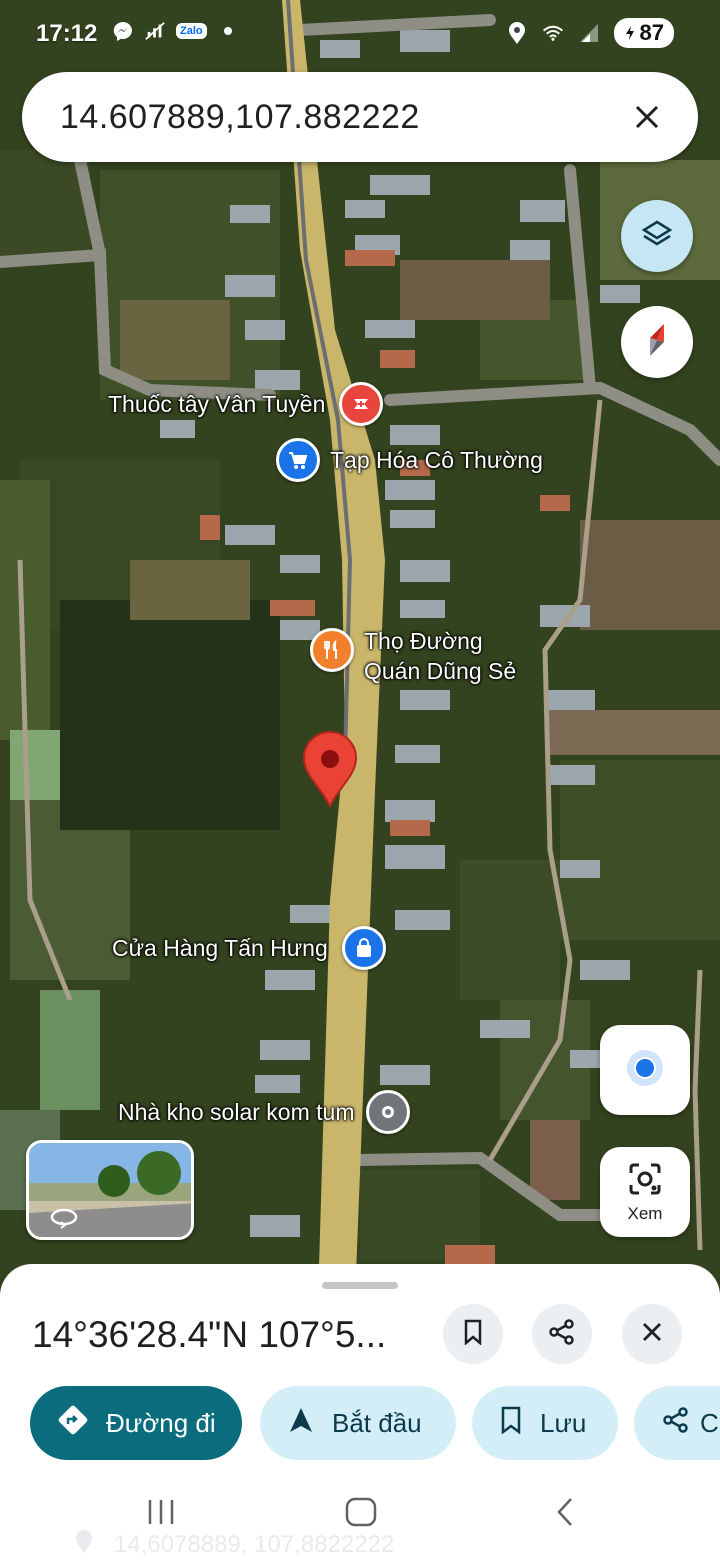 The height and width of the screenshot is (1560, 720). What do you see at coordinates (377, 1422) in the screenshot?
I see `start-label: Bắt đầu` at bounding box center [377, 1422].